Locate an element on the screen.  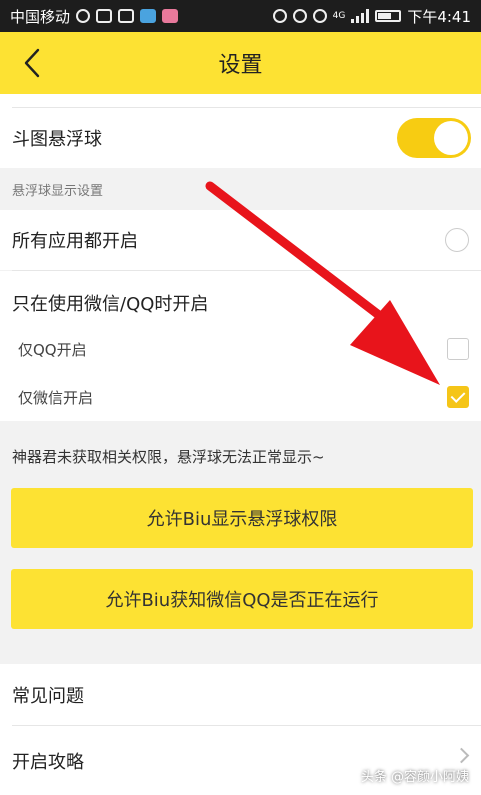
option-wechat-only-label: 仅微信开启 is located at coordinates (56, 397).